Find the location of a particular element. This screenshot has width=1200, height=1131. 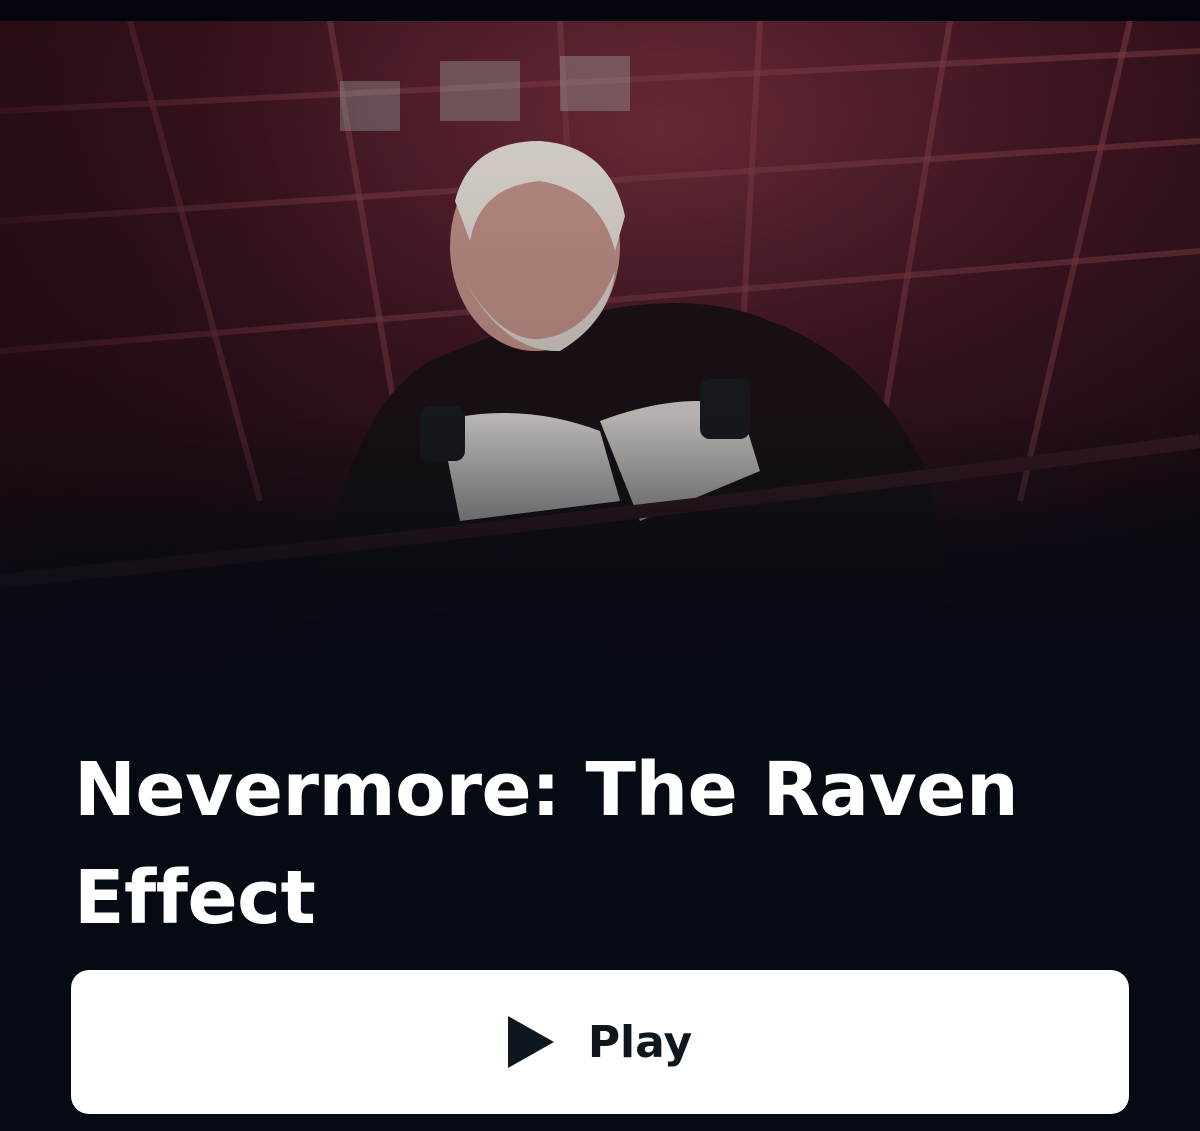

page-title: Nevermore: The Raven Effect is located at coordinates (546, 844).